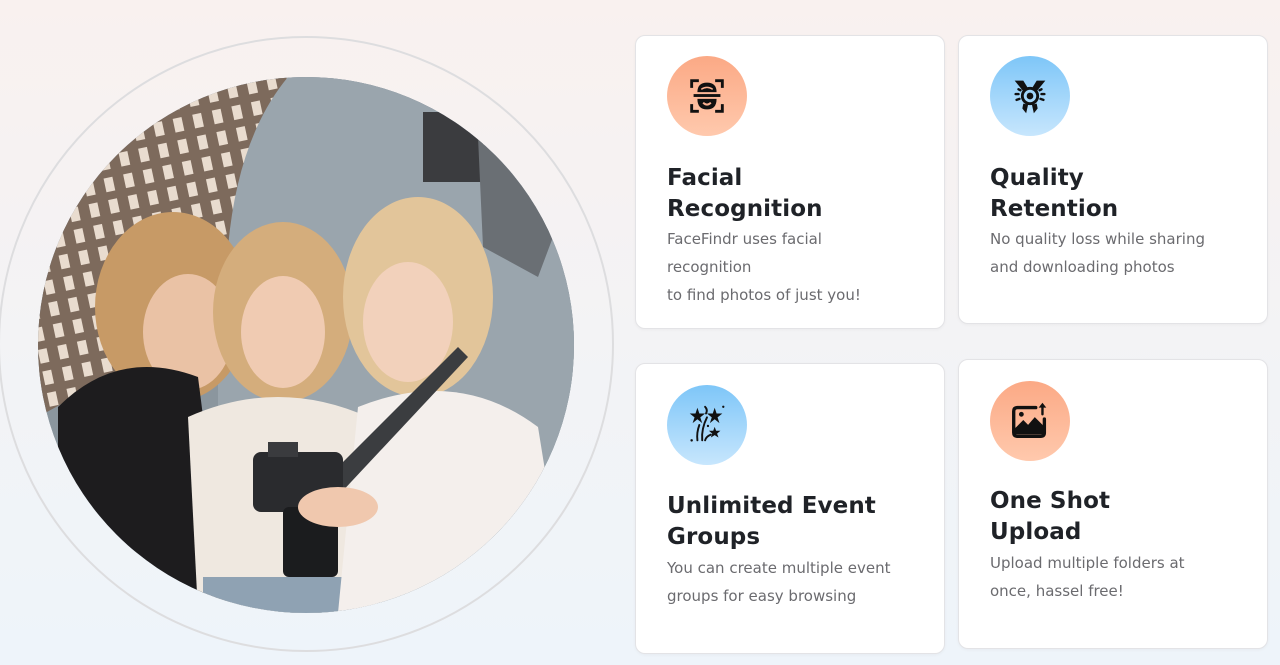 This screenshot has width=1280, height=665. What do you see at coordinates (771, 521) in the screenshot?
I see `feature-title: Unlimited Event Groups` at bounding box center [771, 521].